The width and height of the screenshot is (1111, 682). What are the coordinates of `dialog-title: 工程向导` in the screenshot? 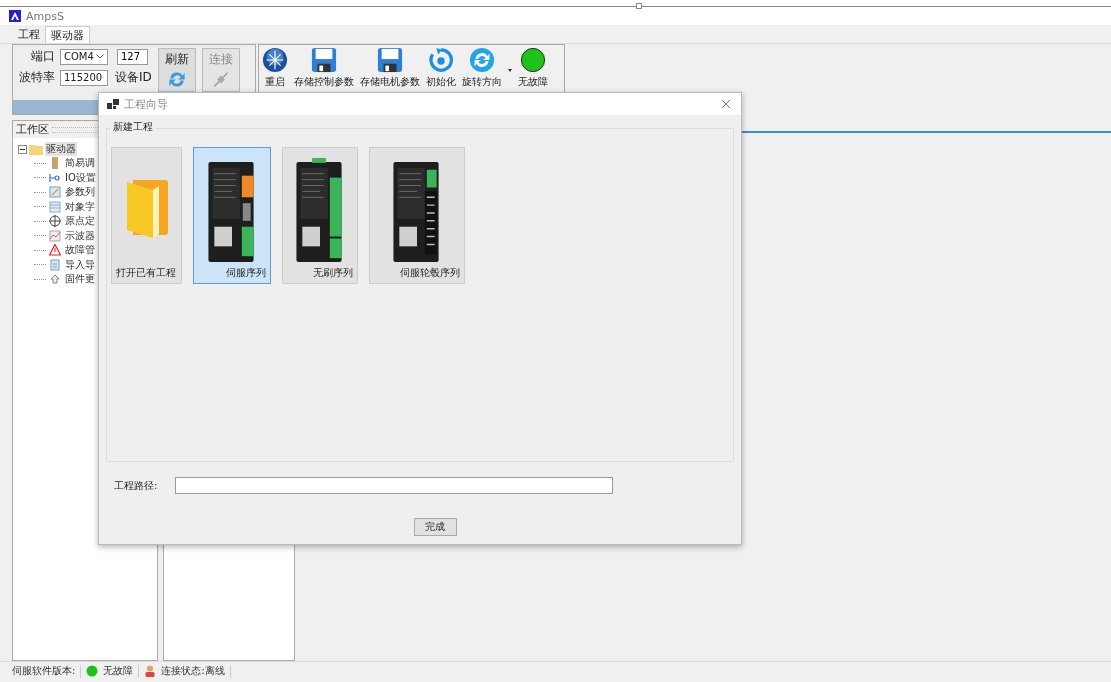 It's located at (146, 104).